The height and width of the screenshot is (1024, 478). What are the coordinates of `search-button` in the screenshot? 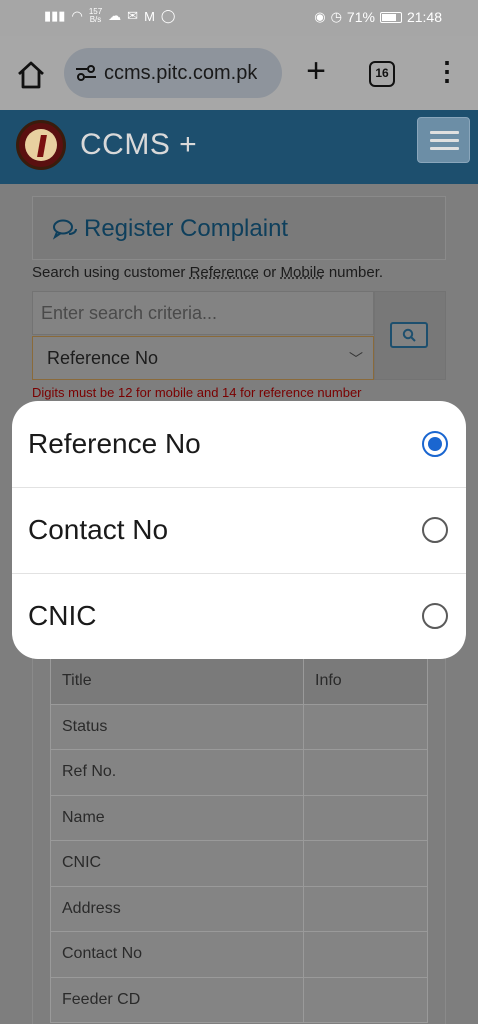 It's located at (409, 335).